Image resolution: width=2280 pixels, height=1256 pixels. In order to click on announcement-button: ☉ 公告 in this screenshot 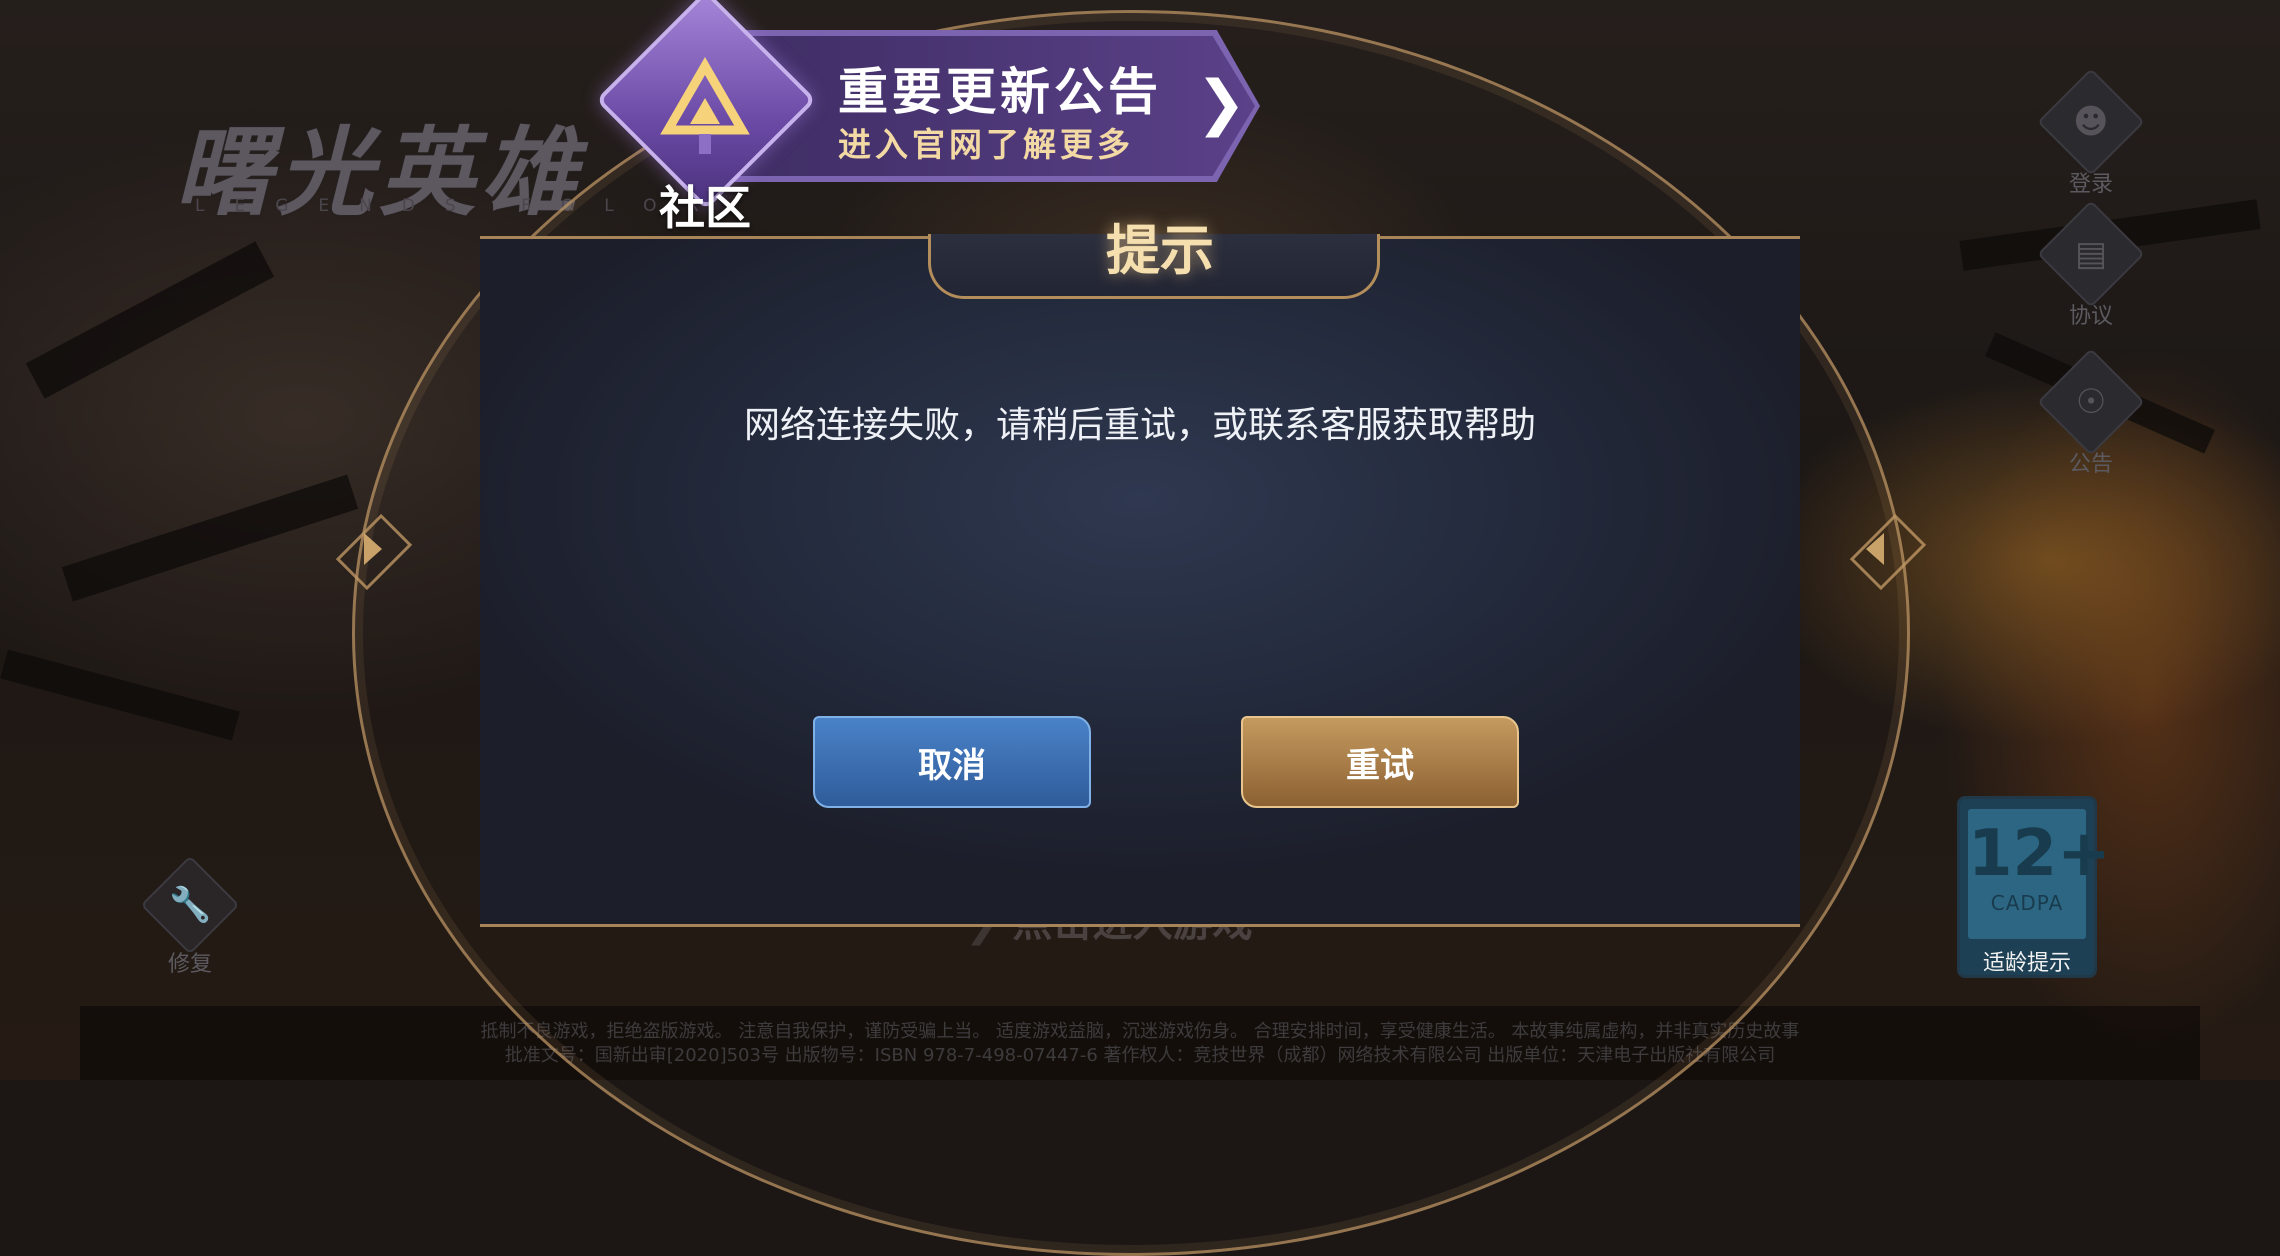, I will do `click(2091, 413)`.